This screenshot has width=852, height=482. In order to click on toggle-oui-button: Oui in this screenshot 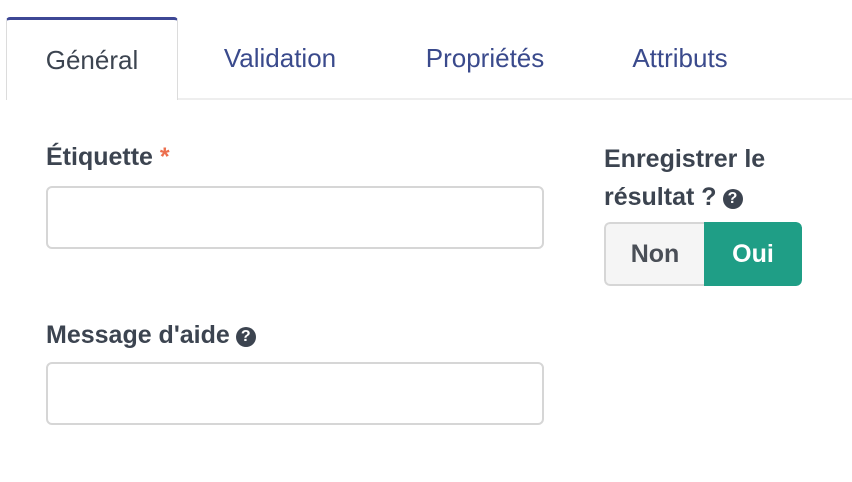, I will do `click(753, 254)`.